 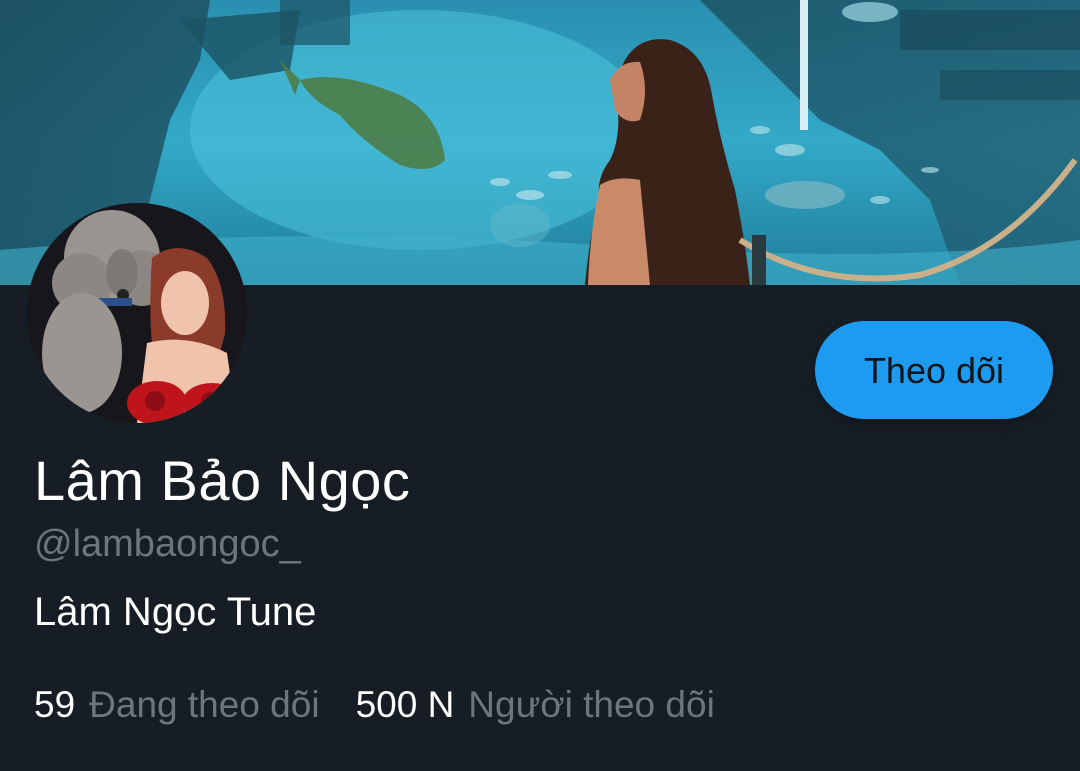 What do you see at coordinates (55, 704) in the screenshot?
I see `following-count: 59` at bounding box center [55, 704].